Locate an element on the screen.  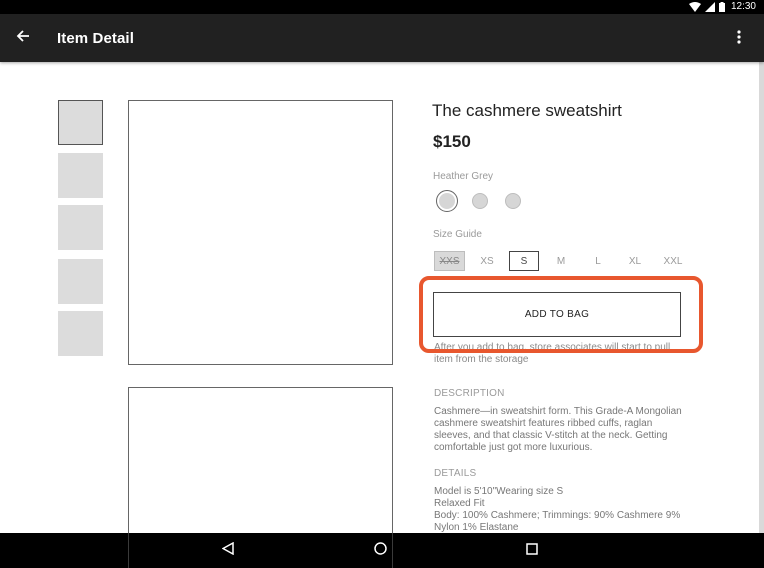
signal-icon is located at coordinates (709, 7).